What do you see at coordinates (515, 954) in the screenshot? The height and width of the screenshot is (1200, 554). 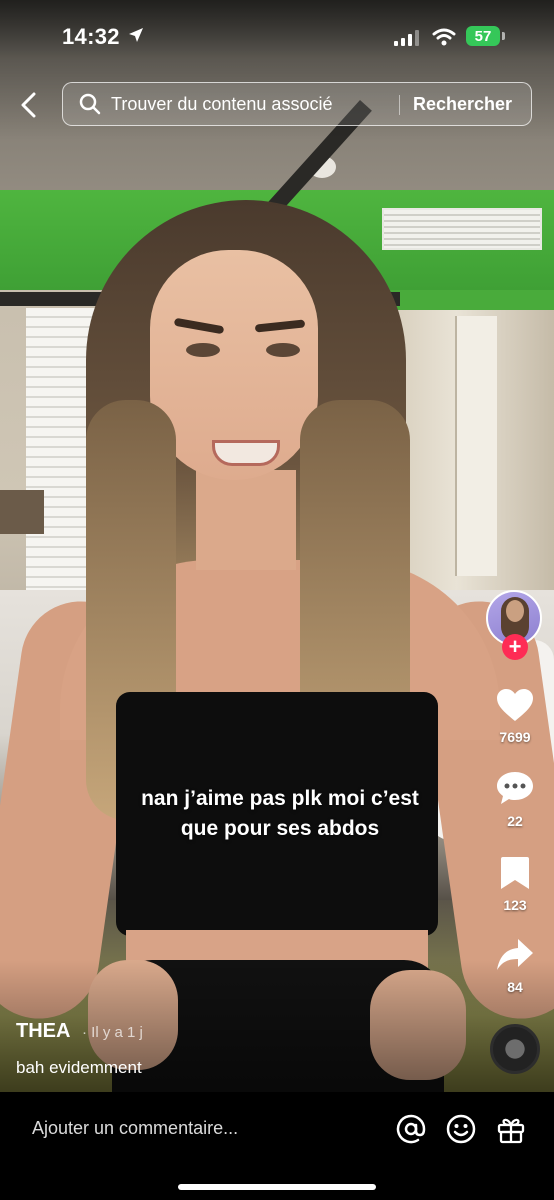 I see `share-icon` at bounding box center [515, 954].